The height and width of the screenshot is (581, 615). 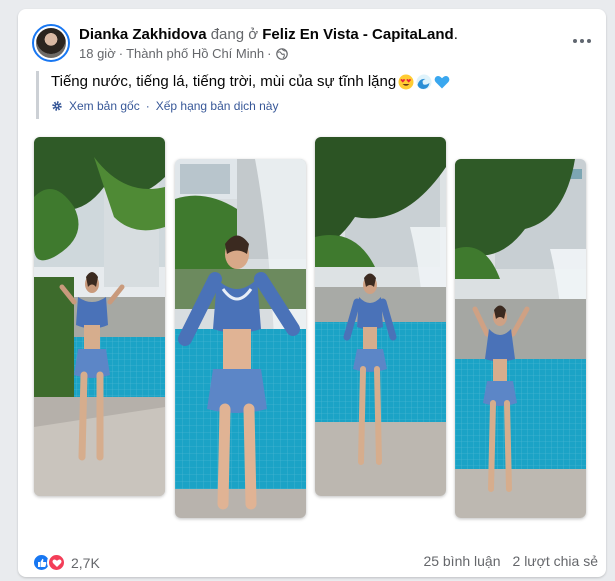 I want to click on comments-count: 25 bình luận, so click(x=461, y=561).